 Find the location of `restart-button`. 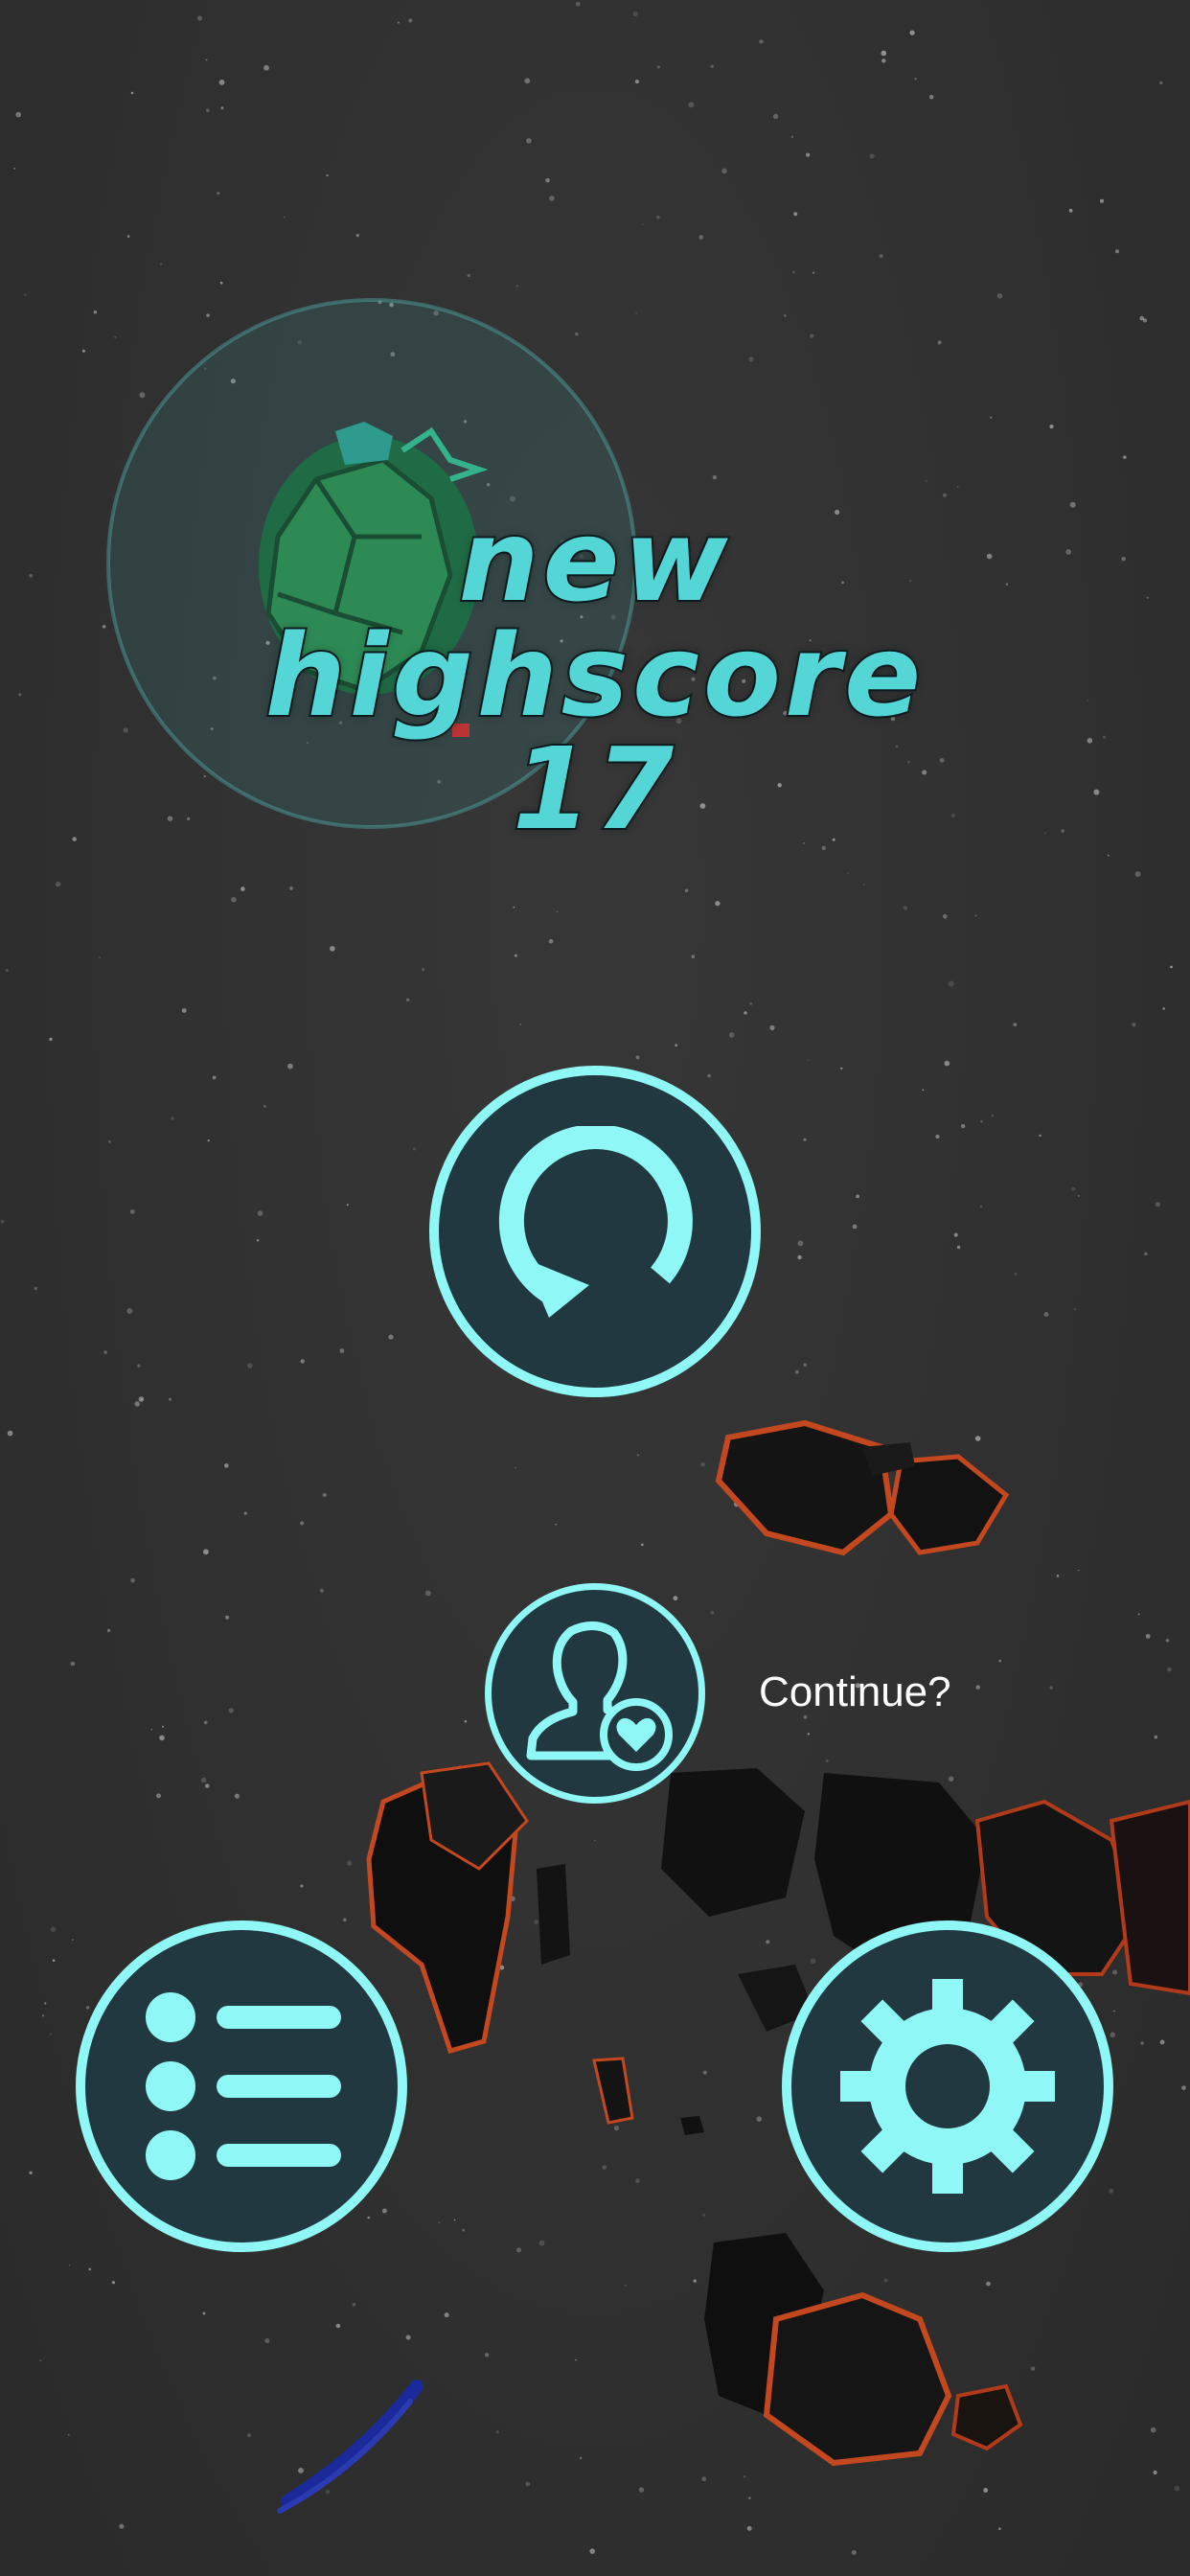

restart-button is located at coordinates (595, 1231).